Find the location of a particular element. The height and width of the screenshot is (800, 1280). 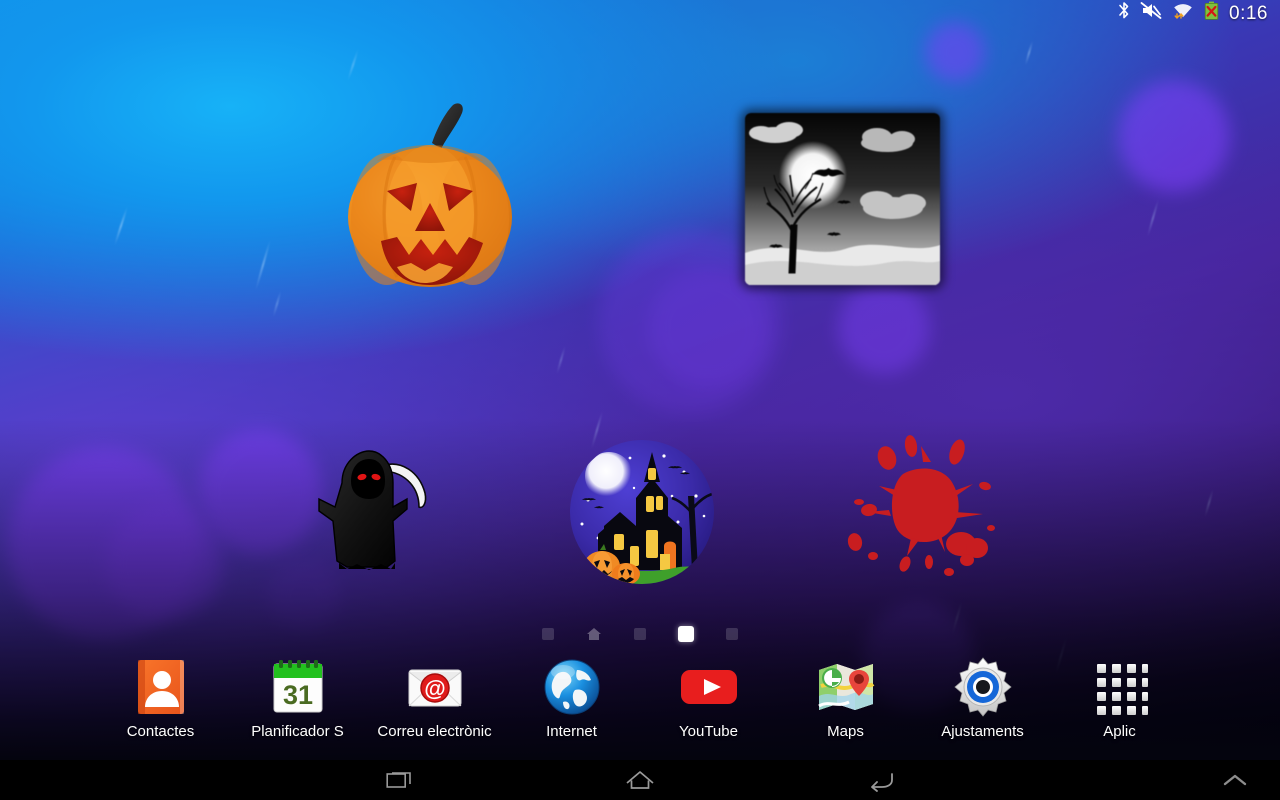

dock-label-maps: Maps is located at coordinates (845, 731).